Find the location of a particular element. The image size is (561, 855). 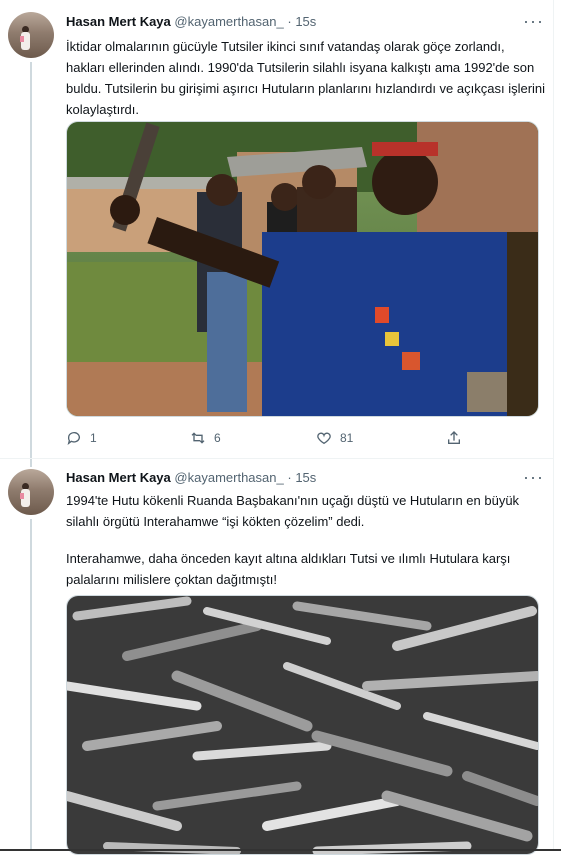

reply-count: 1 is located at coordinates (93, 438).